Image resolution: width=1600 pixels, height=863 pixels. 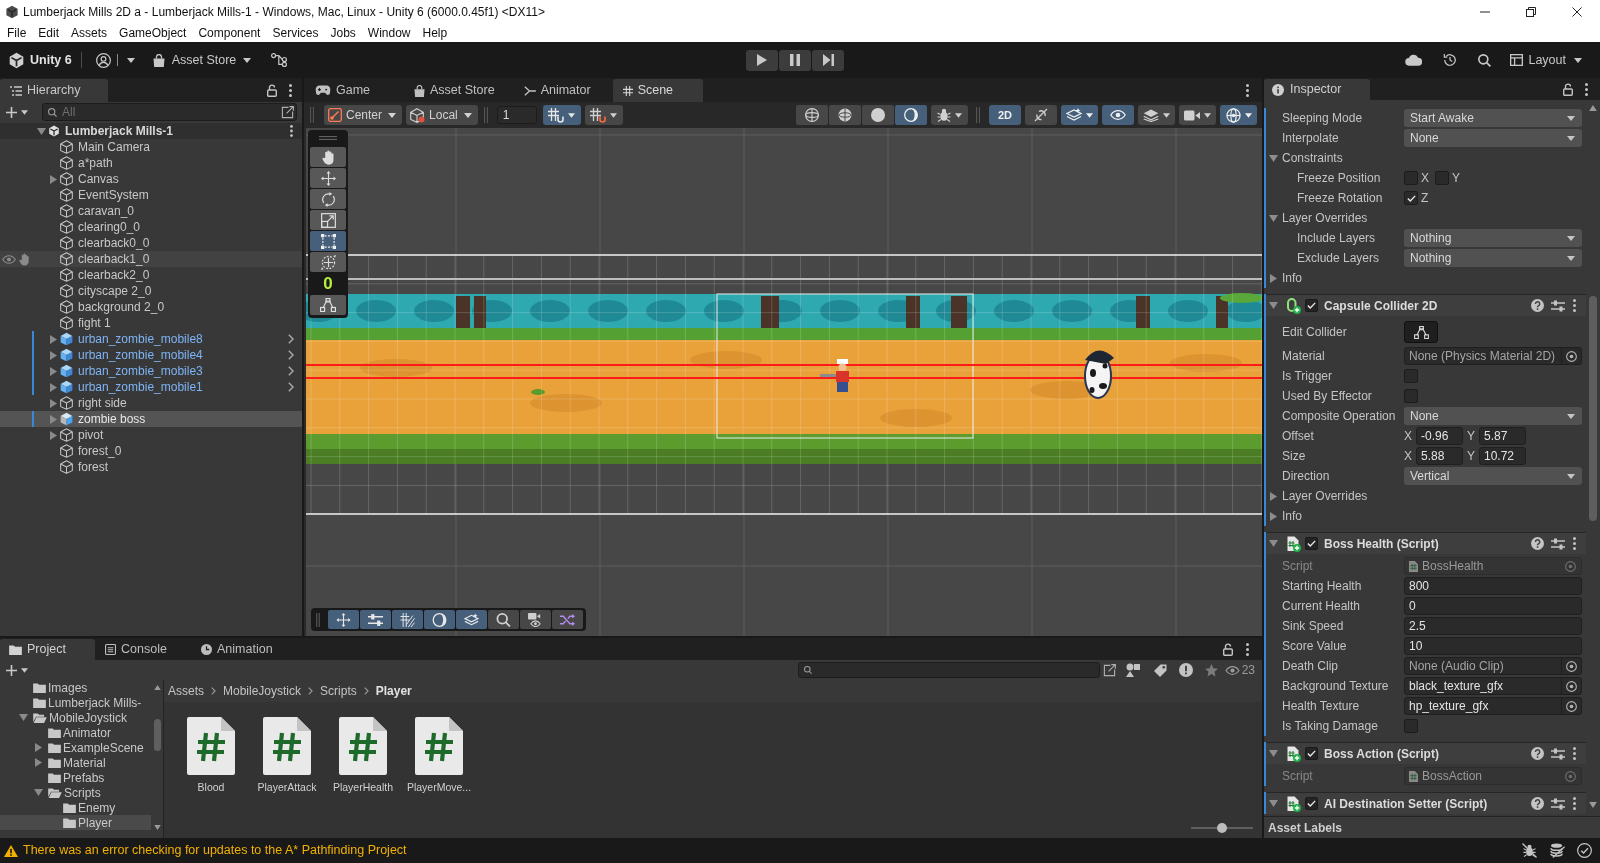 What do you see at coordinates (1133, 670) in the screenshot?
I see `shapes-icon` at bounding box center [1133, 670].